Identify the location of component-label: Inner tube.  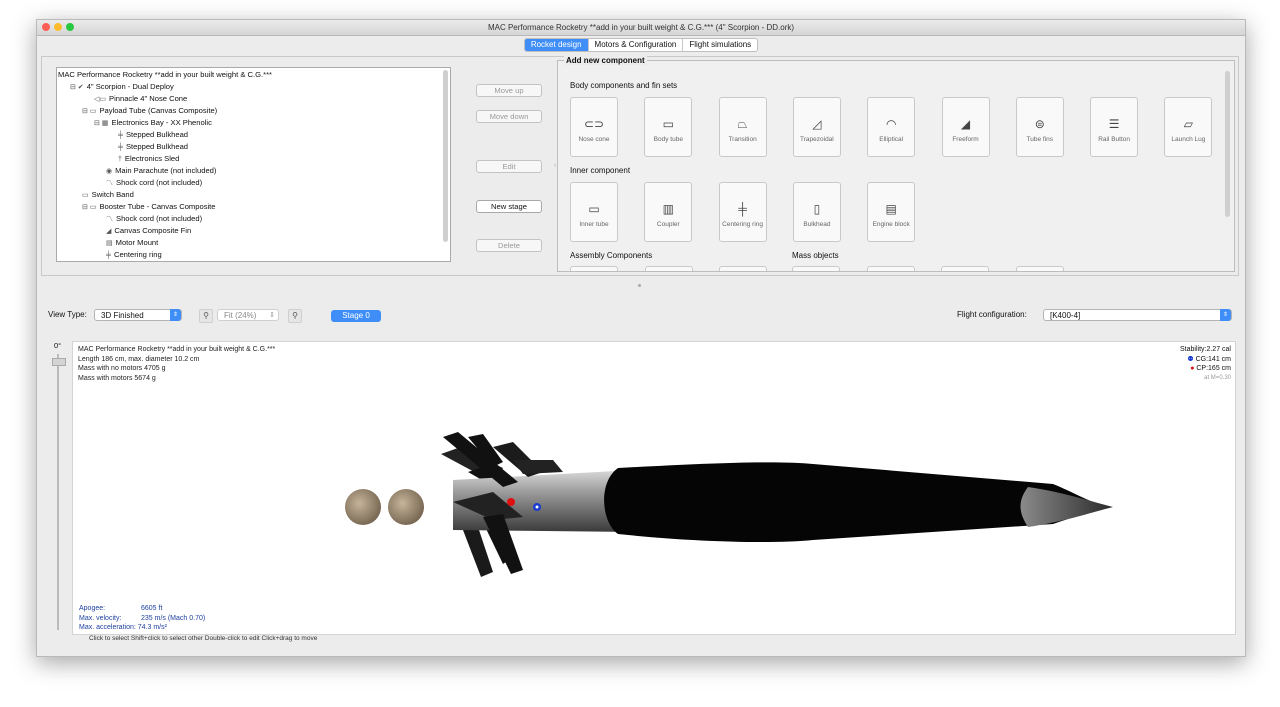
(594, 224).